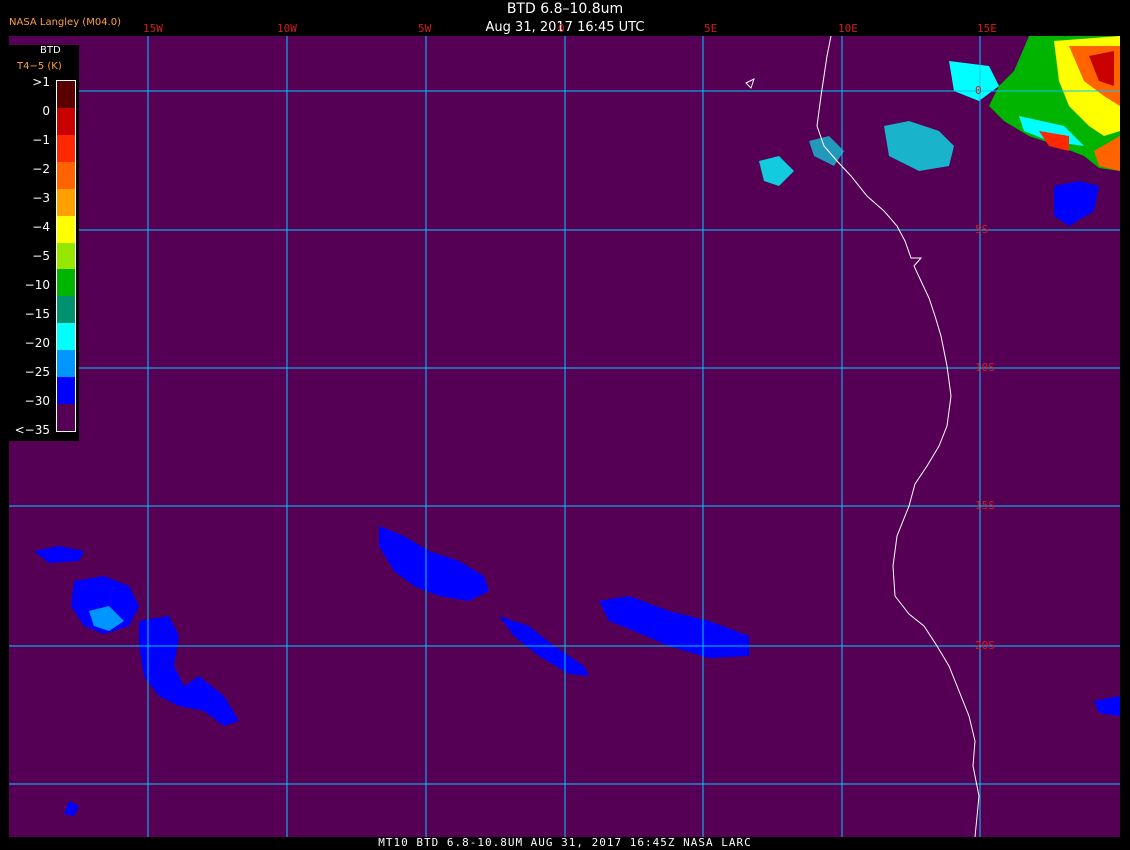 The height and width of the screenshot is (850, 1130). I want to click on lon-label-10e: 10E, so click(848, 28).